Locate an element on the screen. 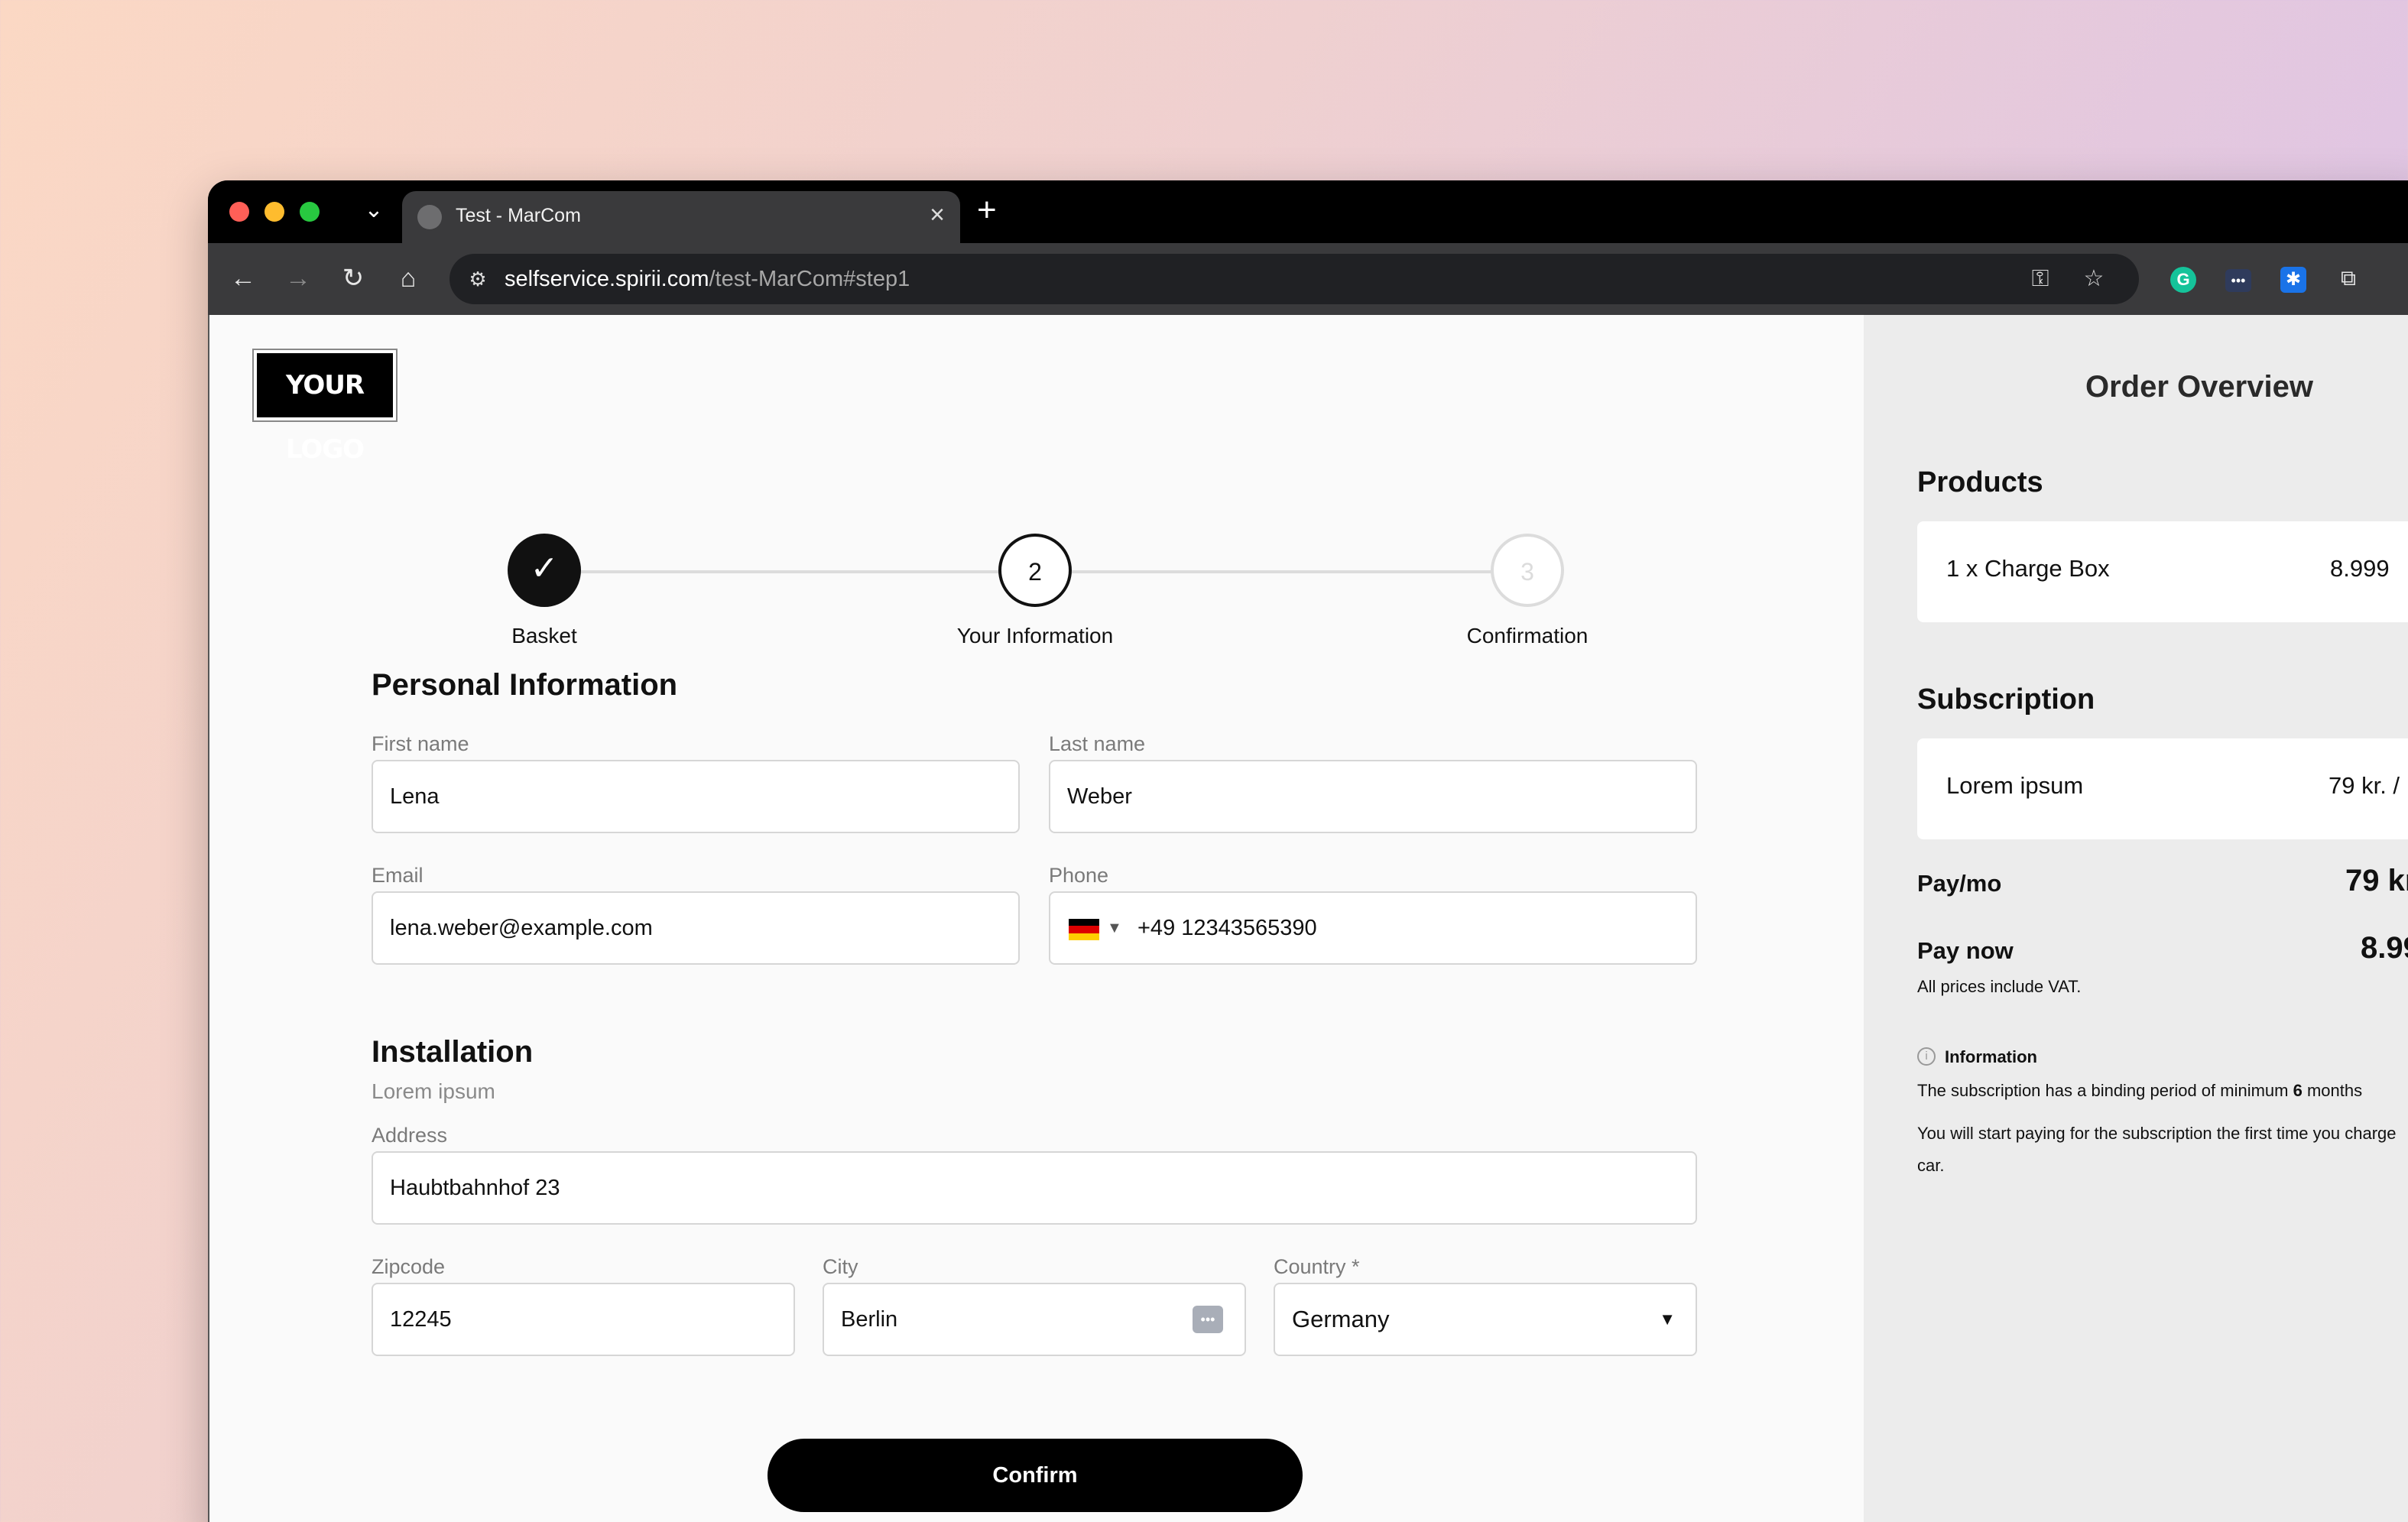  close-window-button is located at coordinates (239, 212).